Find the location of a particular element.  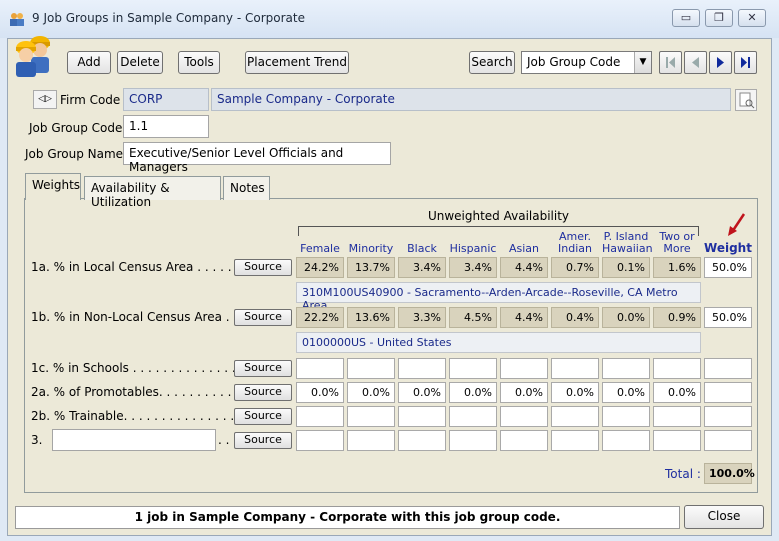

job-group-code-input: 1.1 is located at coordinates (166, 126).